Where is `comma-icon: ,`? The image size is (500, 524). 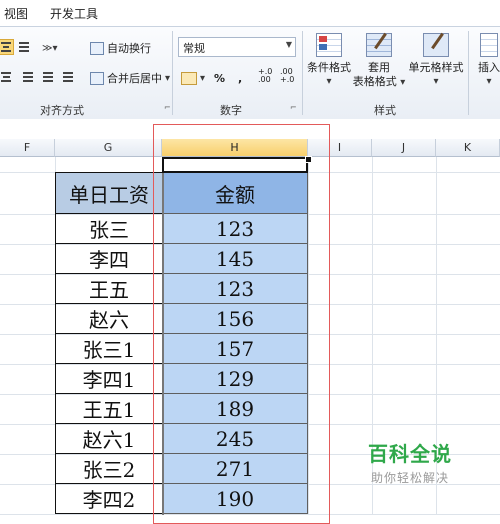
comma-icon: , is located at coordinates (240, 78).